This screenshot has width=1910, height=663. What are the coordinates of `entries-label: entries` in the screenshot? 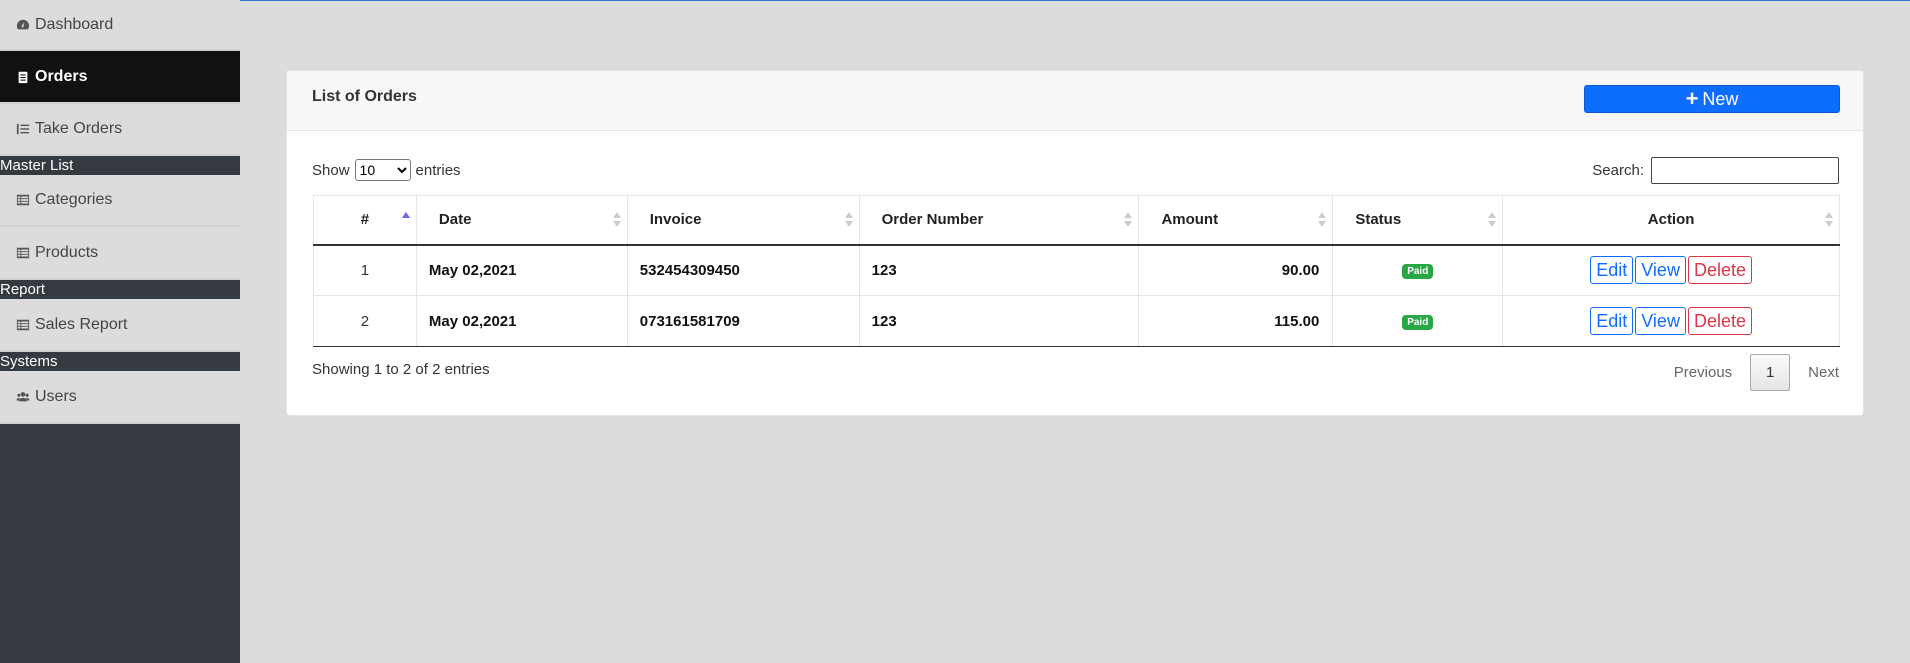 It's located at (438, 170).